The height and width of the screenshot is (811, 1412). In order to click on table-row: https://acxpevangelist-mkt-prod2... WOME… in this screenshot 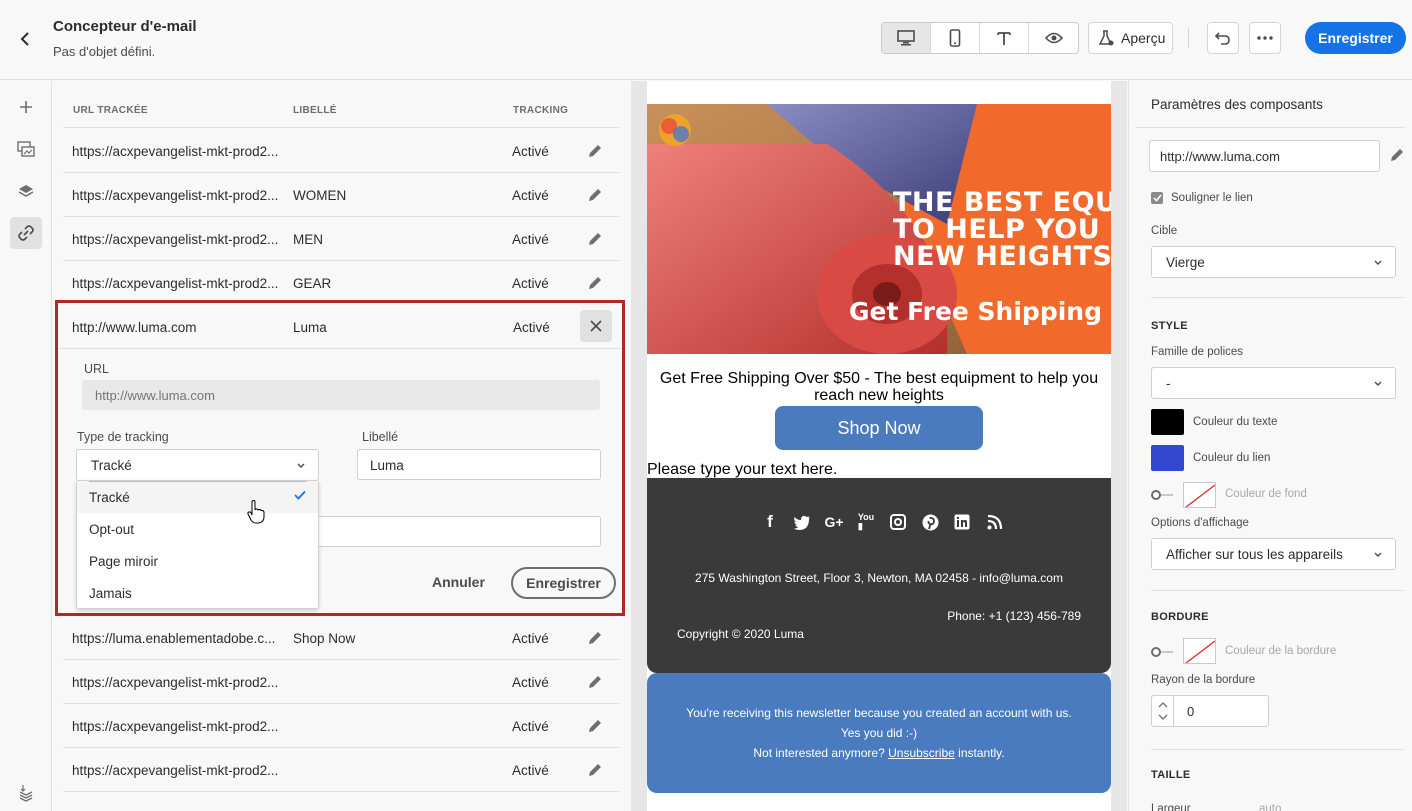, I will do `click(341, 195)`.